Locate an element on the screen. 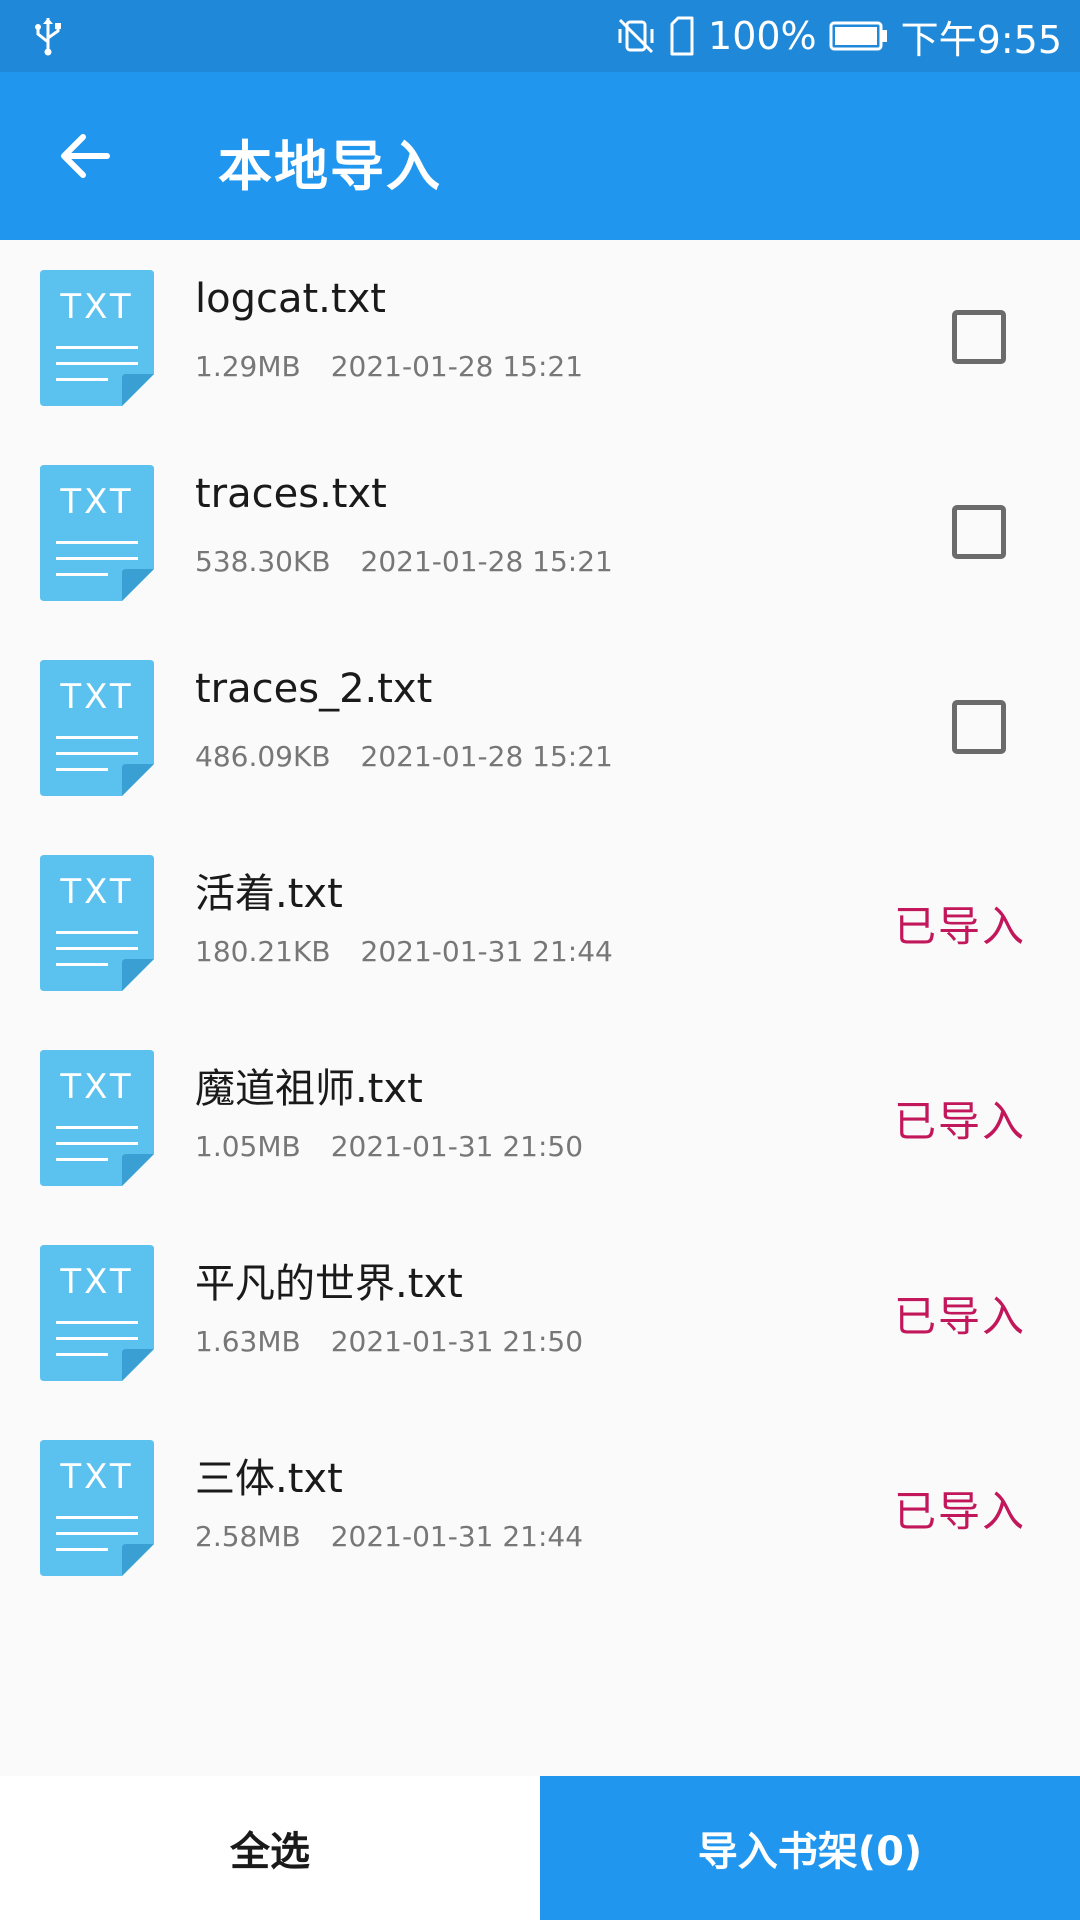  file-meta: 1.63MB 2021-01-31 21:50 is located at coordinates (389, 1341).